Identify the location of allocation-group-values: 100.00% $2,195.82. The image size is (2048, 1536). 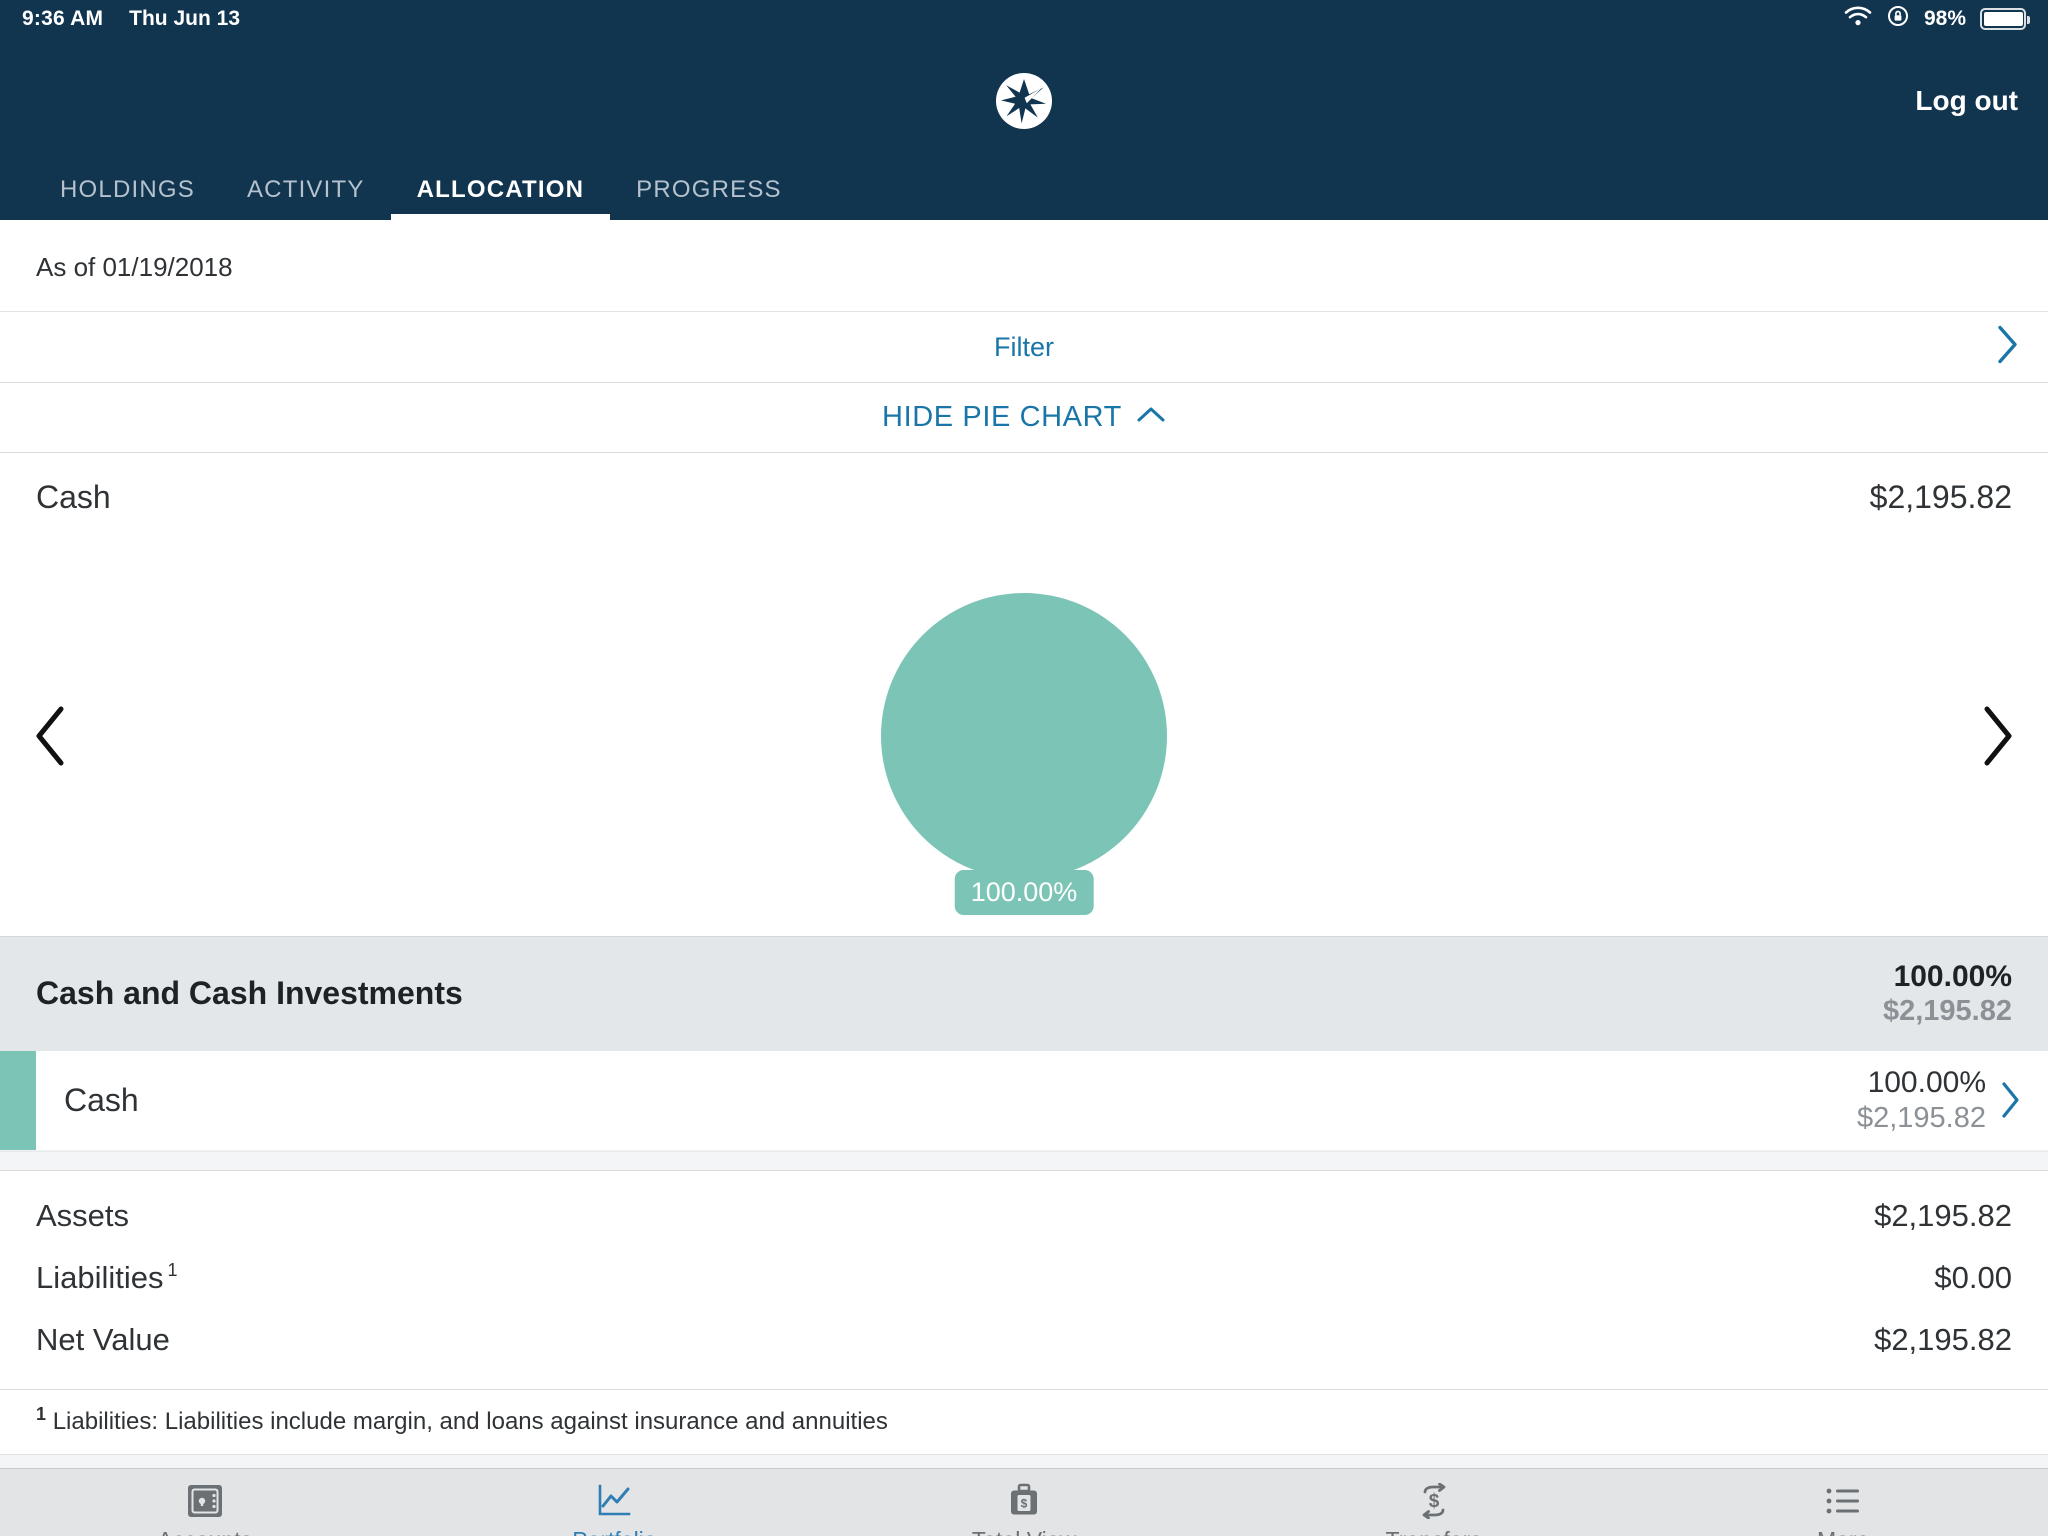
(1947, 994).